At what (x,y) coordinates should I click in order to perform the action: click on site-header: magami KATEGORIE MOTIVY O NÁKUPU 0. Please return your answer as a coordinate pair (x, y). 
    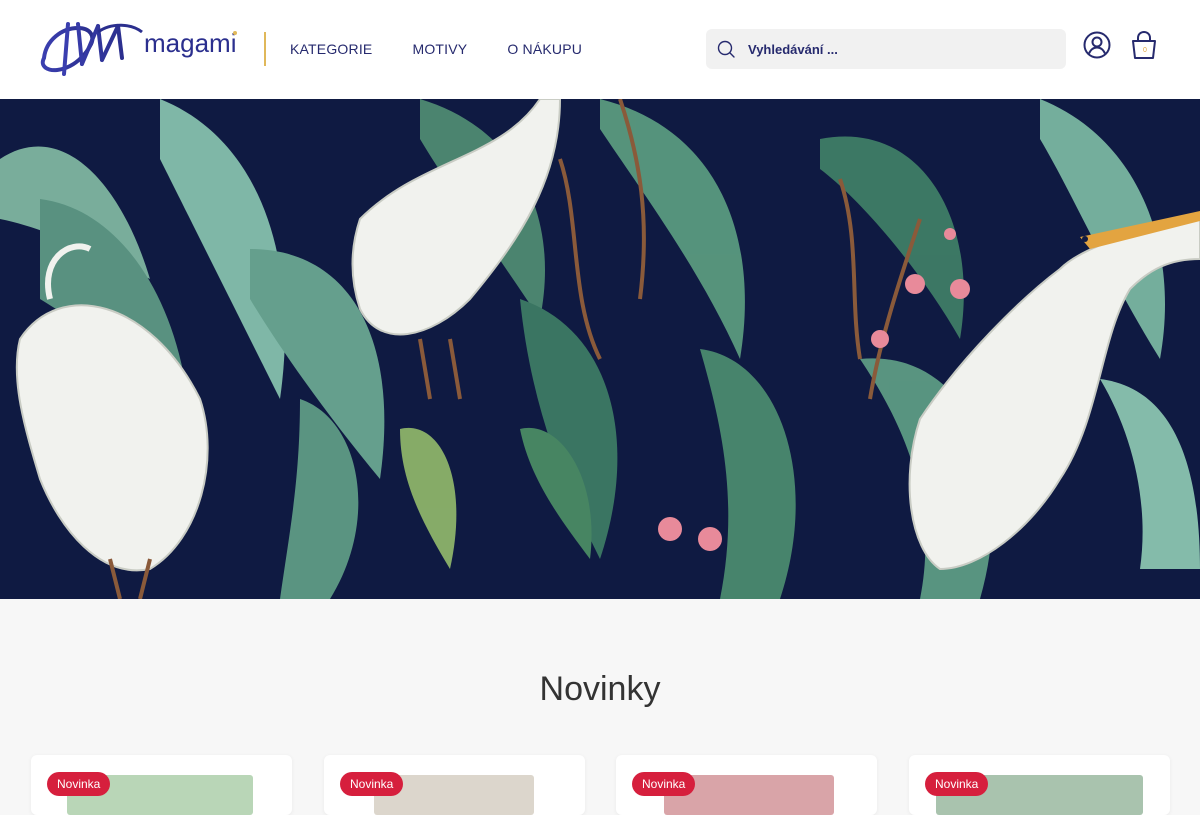
    Looking at the image, I should click on (600, 49).